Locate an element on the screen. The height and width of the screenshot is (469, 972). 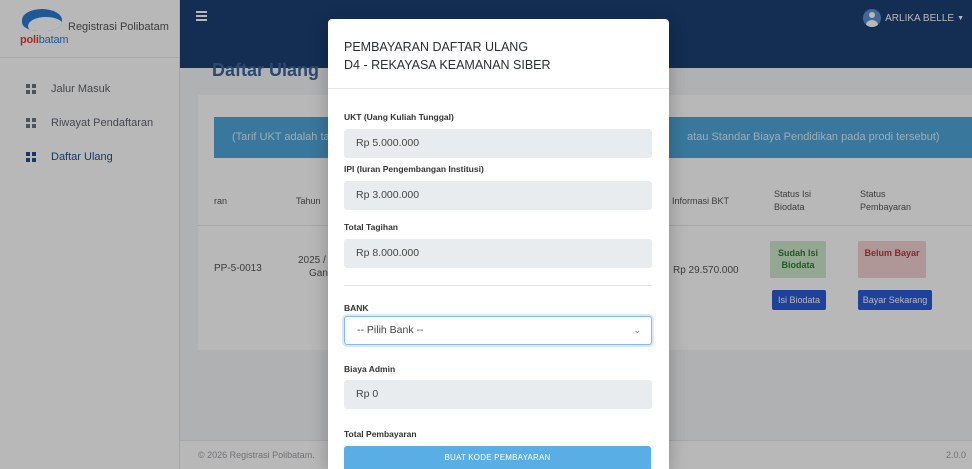
ukt-label: UKT (Uang Kuliah Tunggal) is located at coordinates (399, 117).